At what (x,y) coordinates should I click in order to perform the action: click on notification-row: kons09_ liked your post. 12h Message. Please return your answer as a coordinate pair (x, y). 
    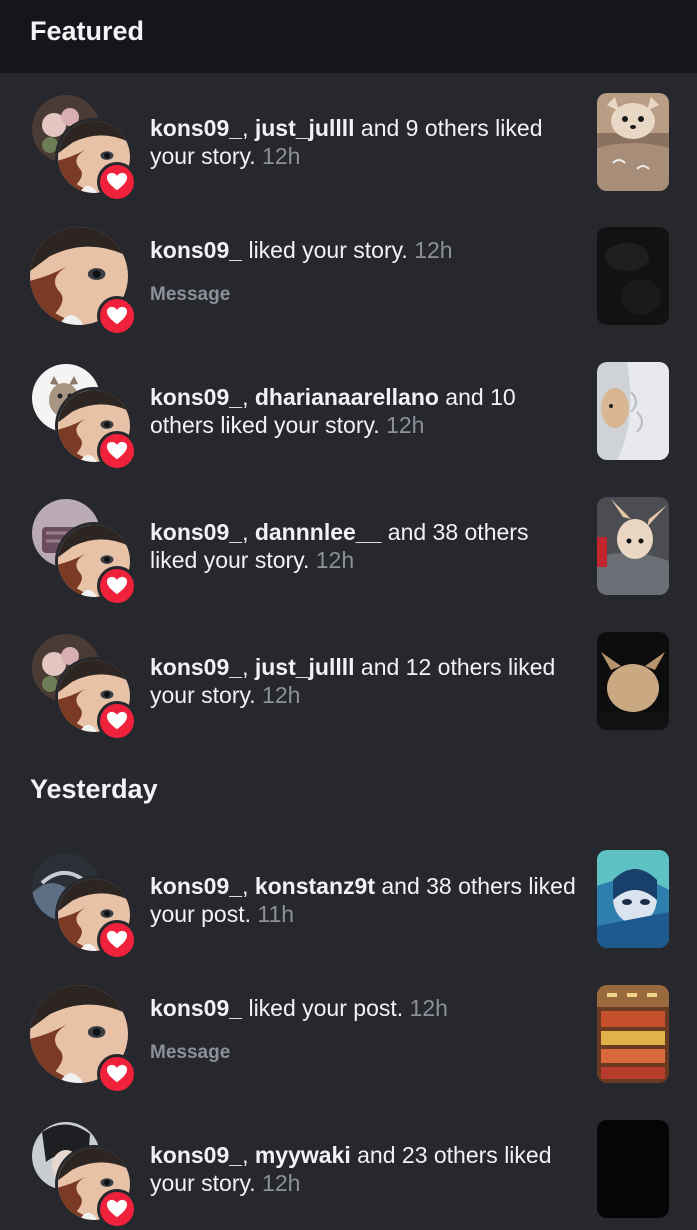
    Looking at the image, I should click on (348, 1040).